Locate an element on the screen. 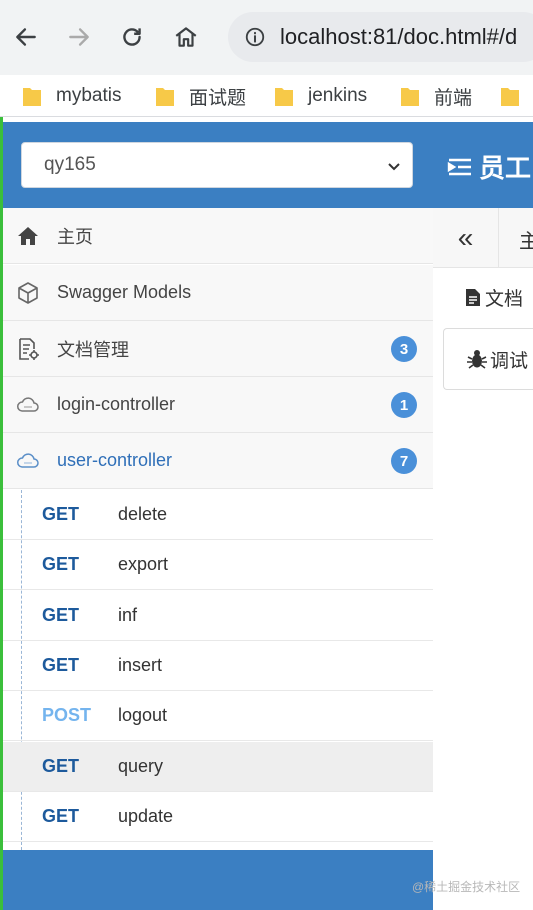 The image size is (533, 910). api-item-inf: GET inf is located at coordinates (218, 616).